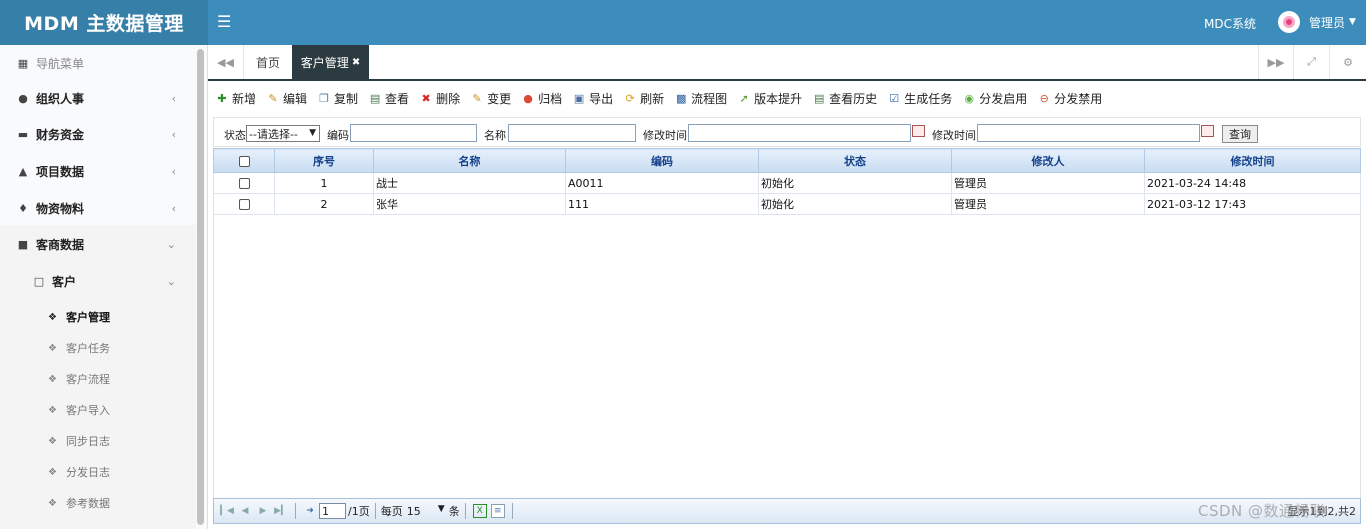 This screenshot has height=529, width=1366. Describe the element at coordinates (799, 133) in the screenshot. I see `modified-time-start-input` at that location.